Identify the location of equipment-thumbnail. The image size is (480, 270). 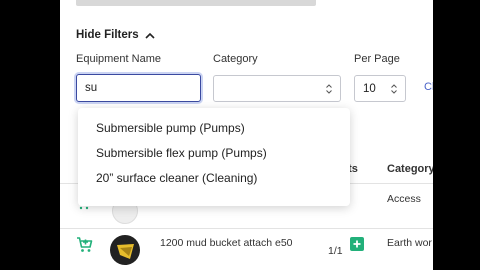
(125, 250).